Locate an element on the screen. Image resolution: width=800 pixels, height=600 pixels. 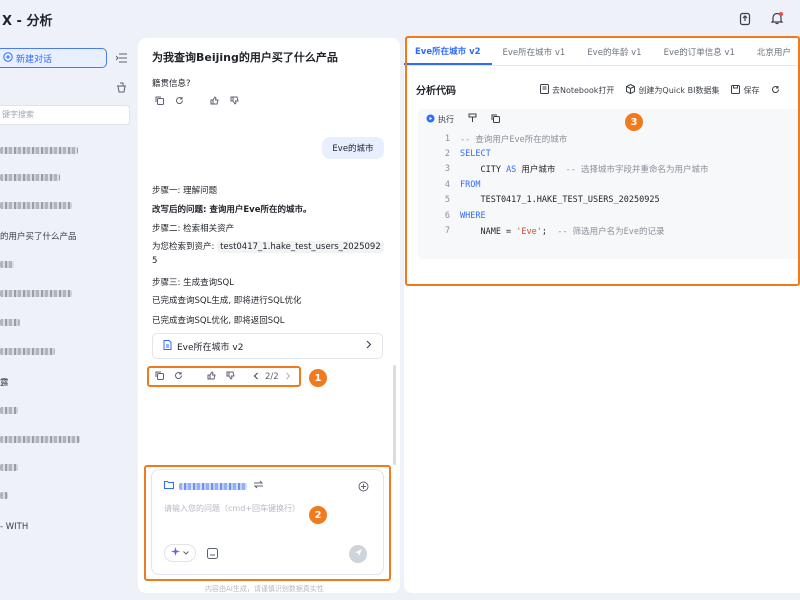
share-icon is located at coordinates (745, 19).